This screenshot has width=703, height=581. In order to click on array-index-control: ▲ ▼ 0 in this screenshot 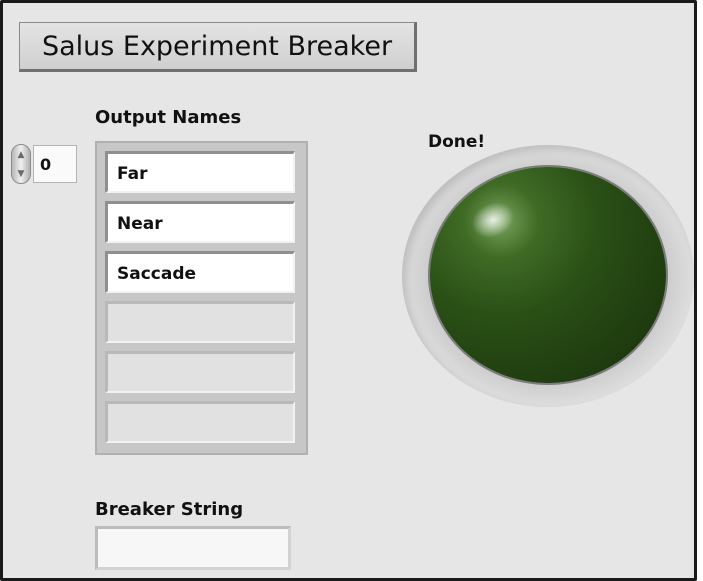, I will do `click(44, 164)`.